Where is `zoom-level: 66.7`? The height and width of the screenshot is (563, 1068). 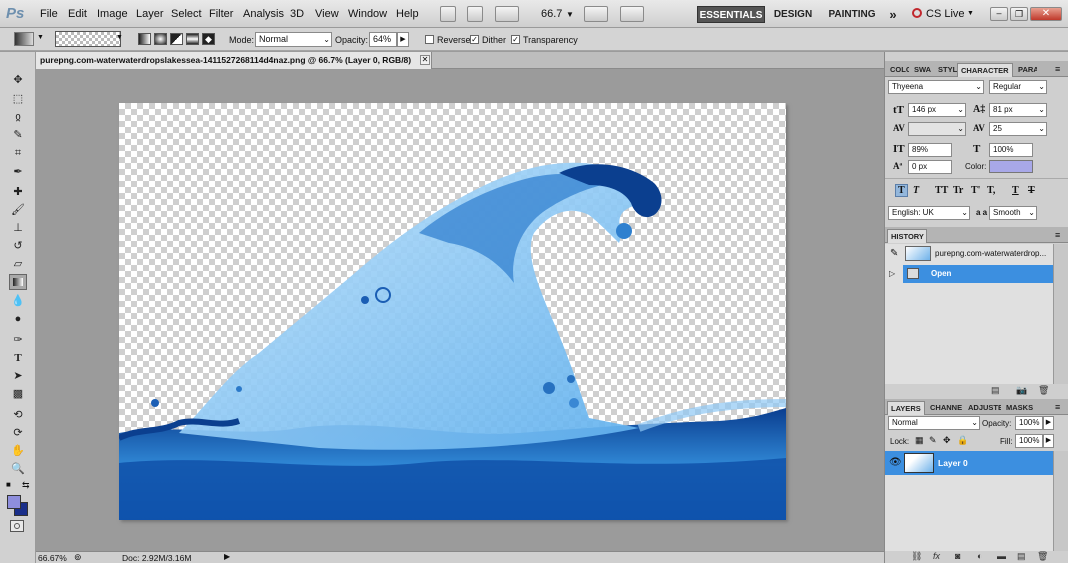
zoom-level: 66.7 is located at coordinates (551, 14).